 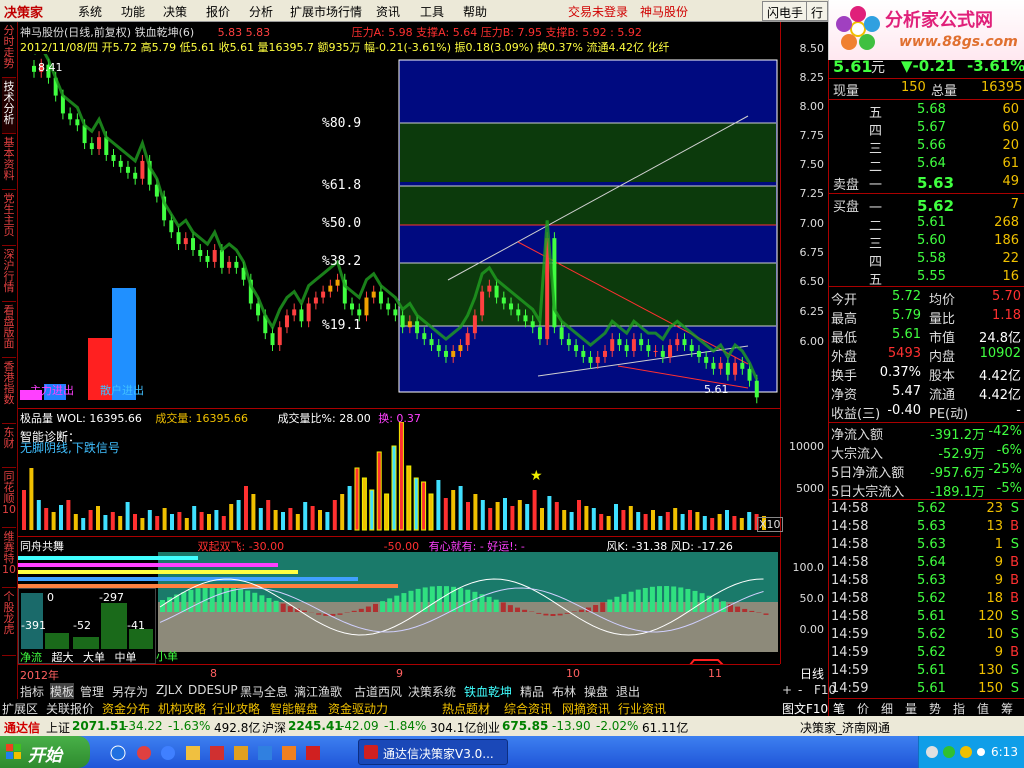 I want to click on menu-system: 系统, so click(x=90, y=11).